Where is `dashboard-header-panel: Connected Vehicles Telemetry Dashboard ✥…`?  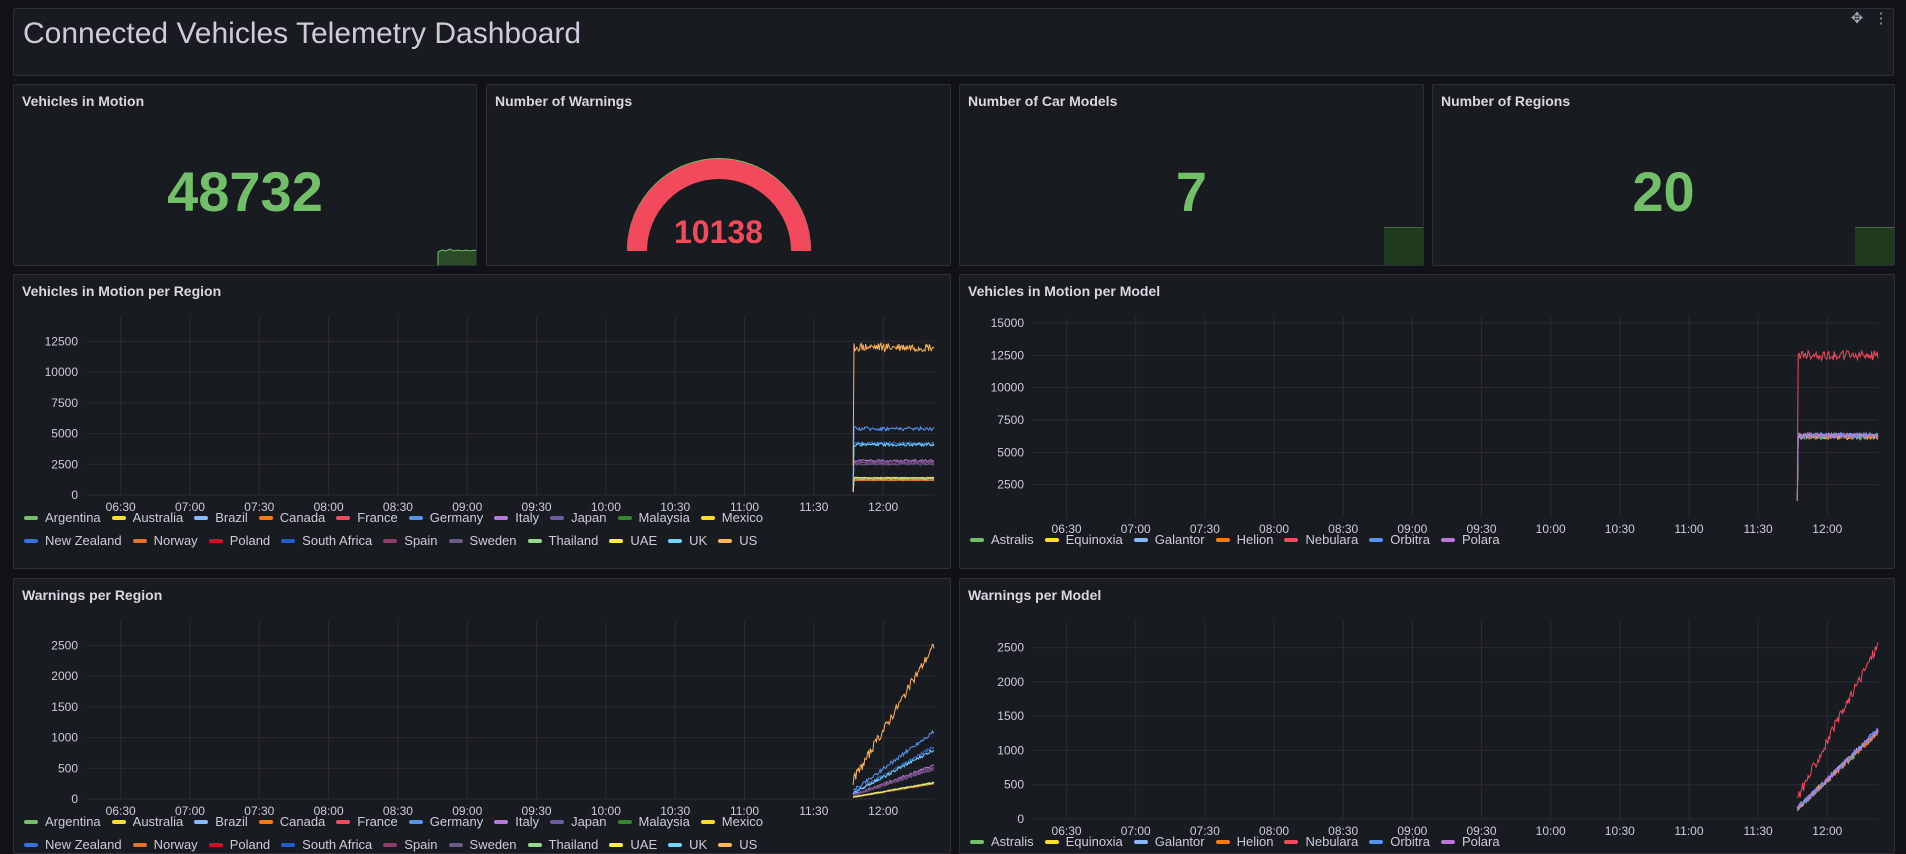
dashboard-header-panel: Connected Vehicles Telemetry Dashboard ✥… is located at coordinates (953, 42).